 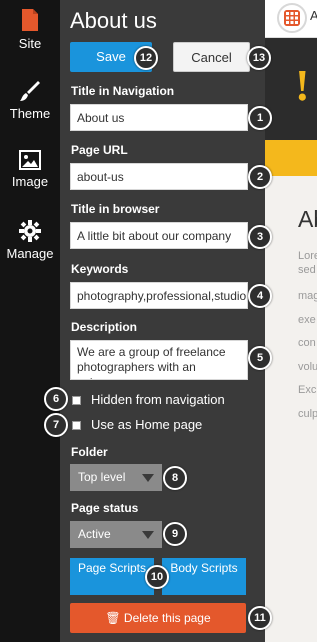 What do you see at coordinates (102, 477) in the screenshot?
I see `folder-select-value: Top level` at bounding box center [102, 477].